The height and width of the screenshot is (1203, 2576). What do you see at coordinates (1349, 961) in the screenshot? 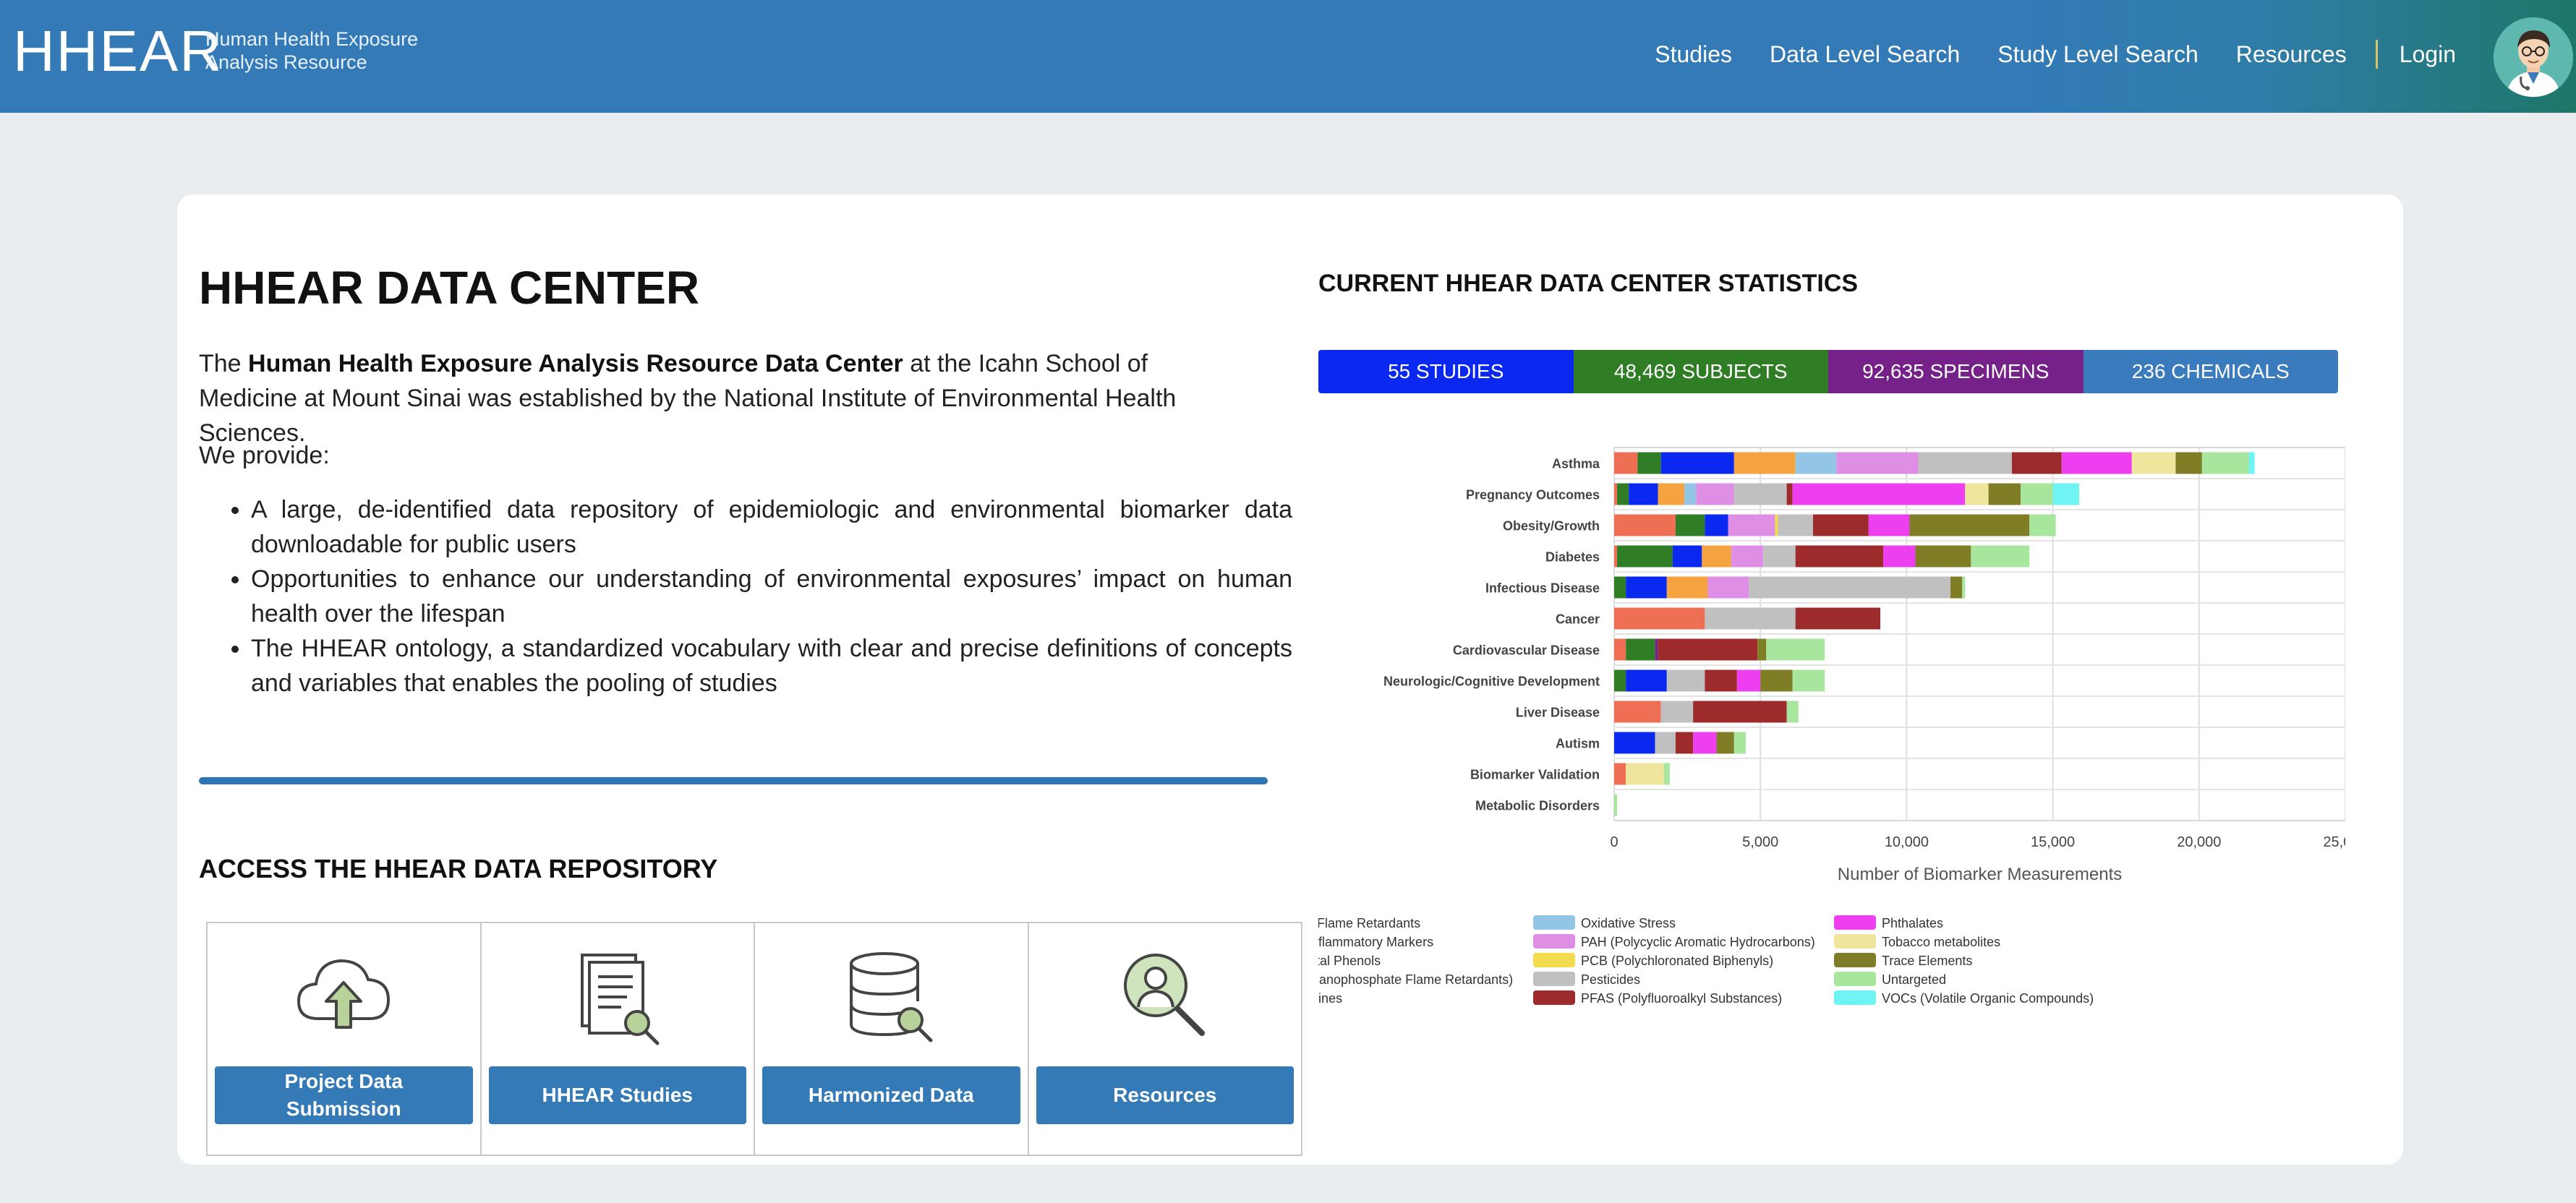
I see `legend-label: Environmental Phenols` at bounding box center [1349, 961].